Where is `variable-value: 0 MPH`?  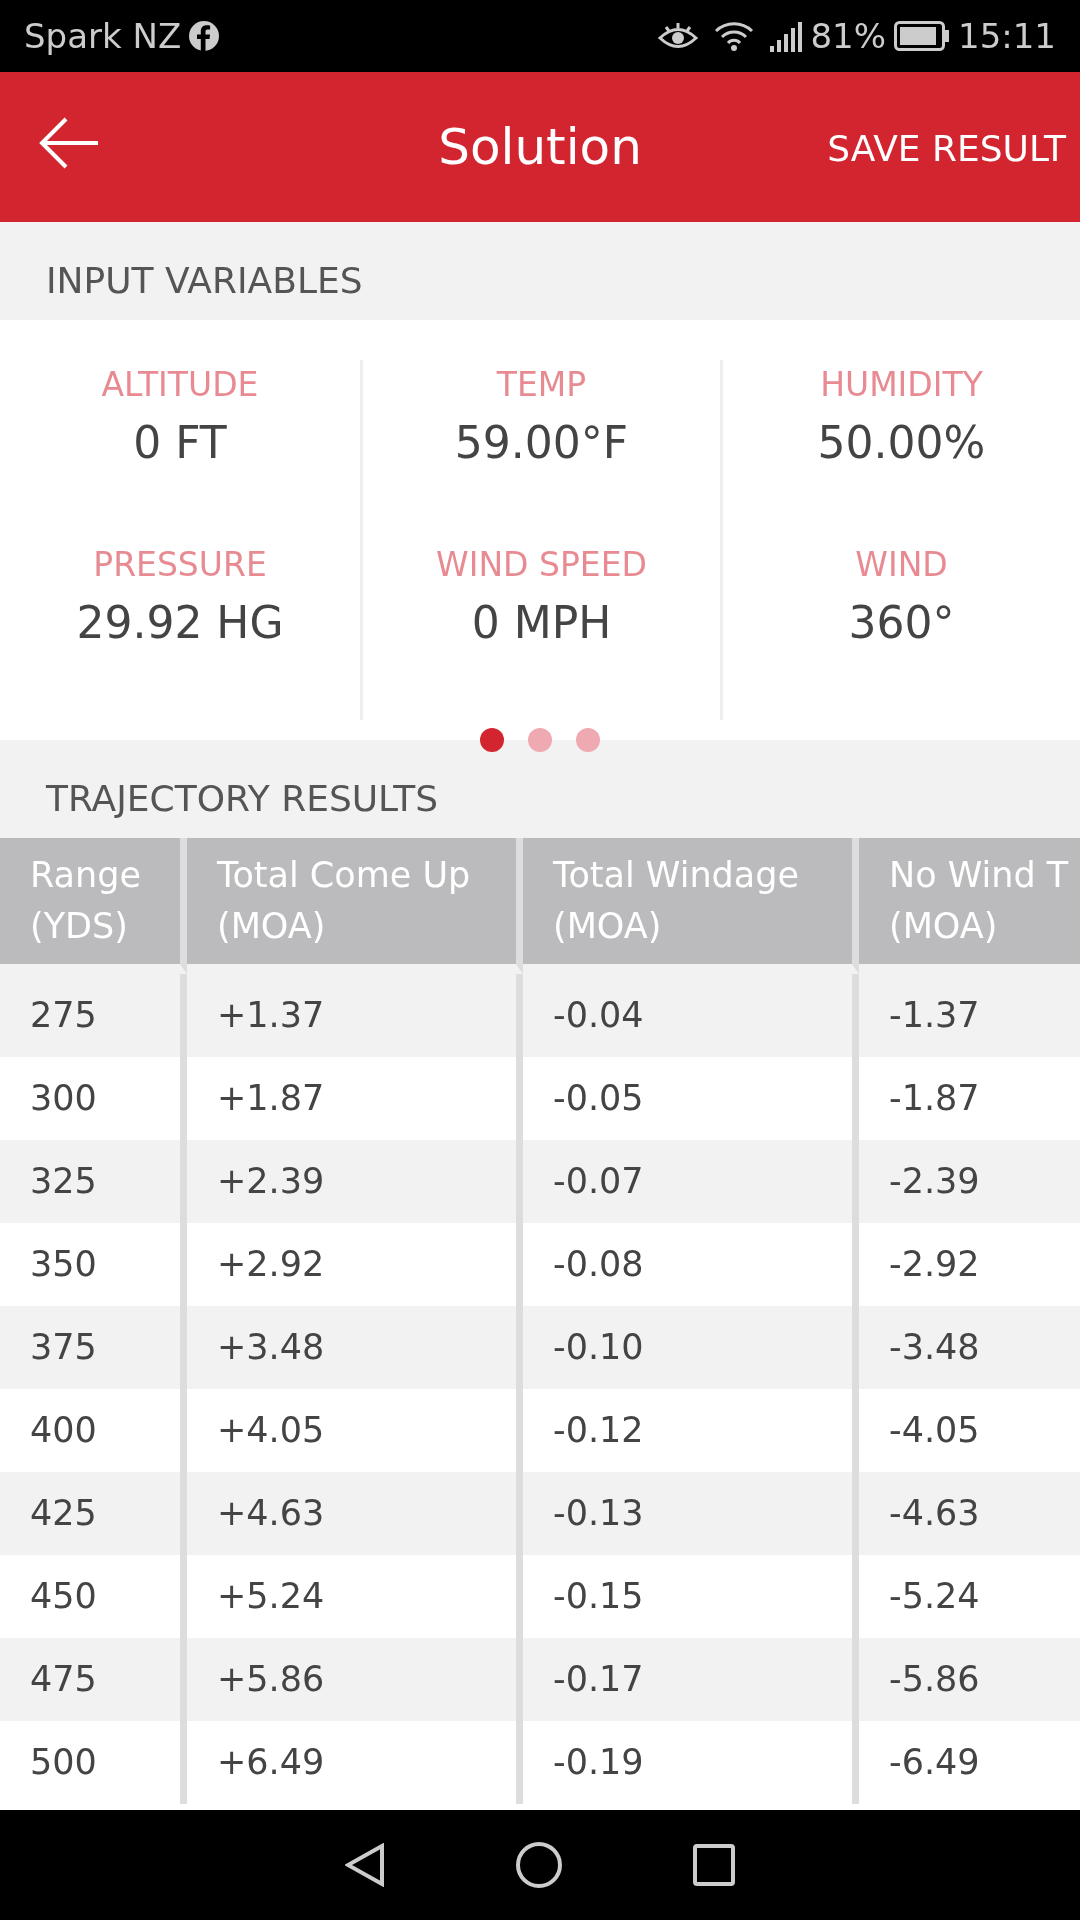
variable-value: 0 MPH is located at coordinates (541, 622).